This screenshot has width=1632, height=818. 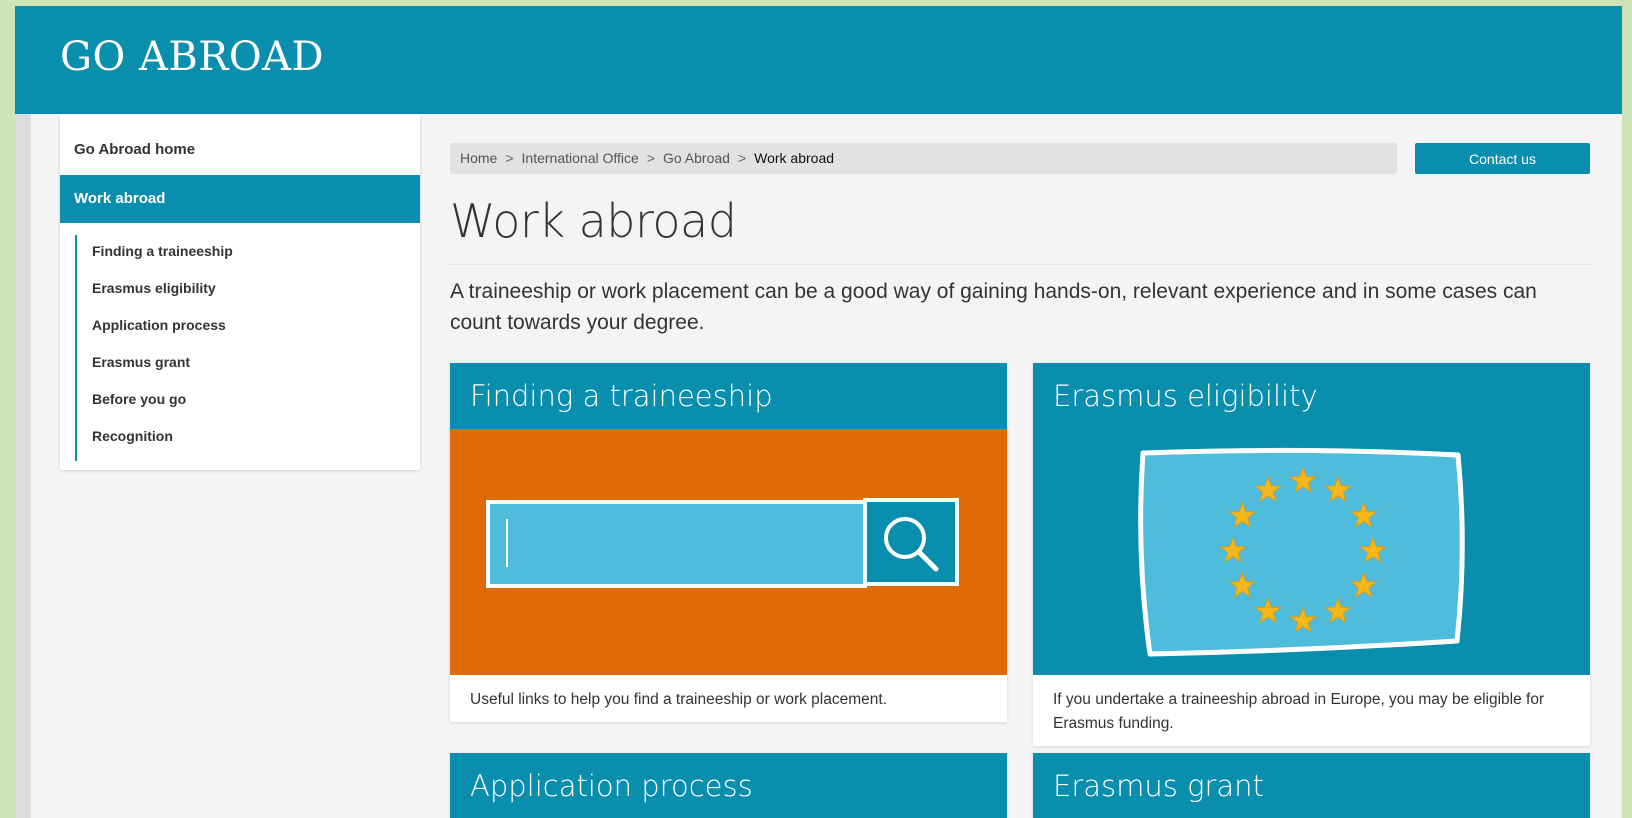 What do you see at coordinates (818, 60) in the screenshot?
I see `site-header: GO ABROAD` at bounding box center [818, 60].